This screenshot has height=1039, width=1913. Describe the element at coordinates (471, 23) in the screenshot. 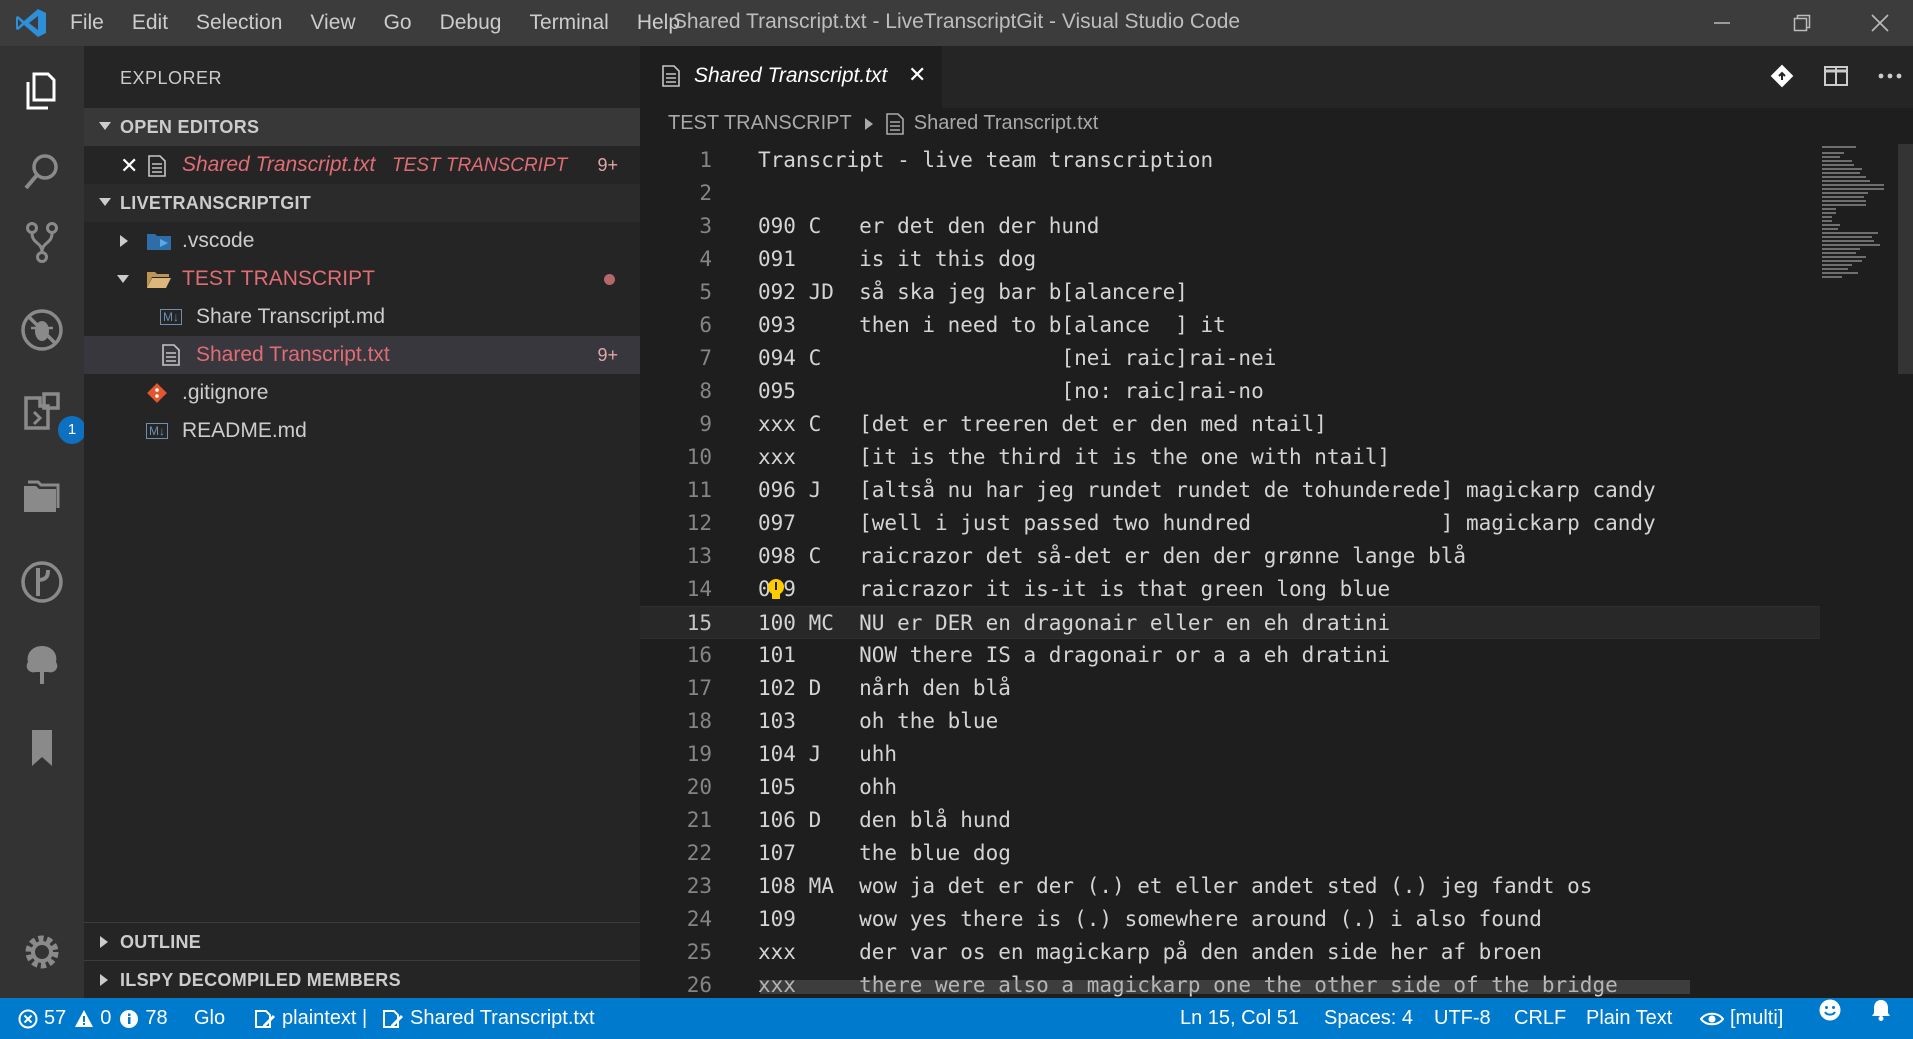

I see `menu-debug: Debug` at that location.